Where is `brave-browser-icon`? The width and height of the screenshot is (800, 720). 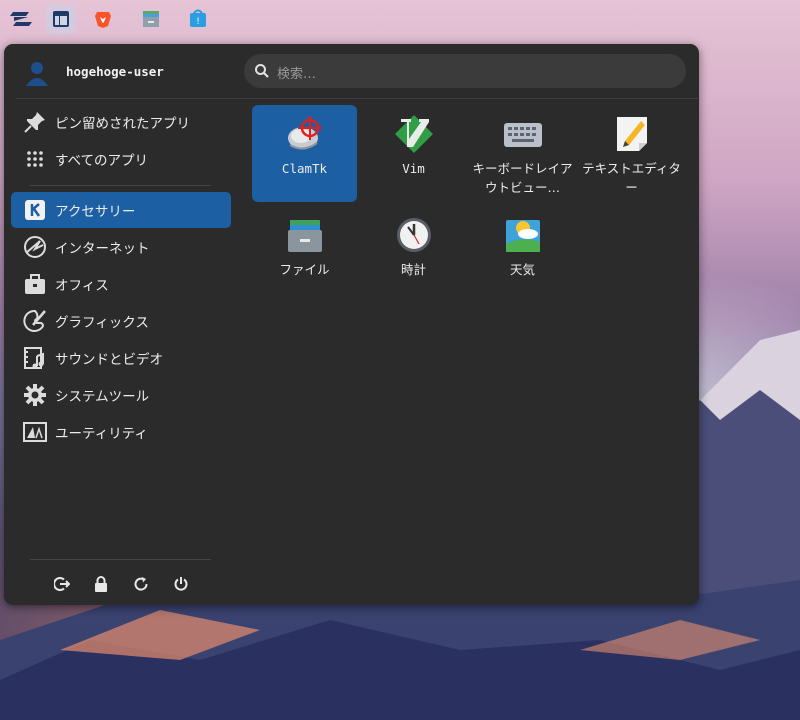 brave-browser-icon is located at coordinates (103, 20).